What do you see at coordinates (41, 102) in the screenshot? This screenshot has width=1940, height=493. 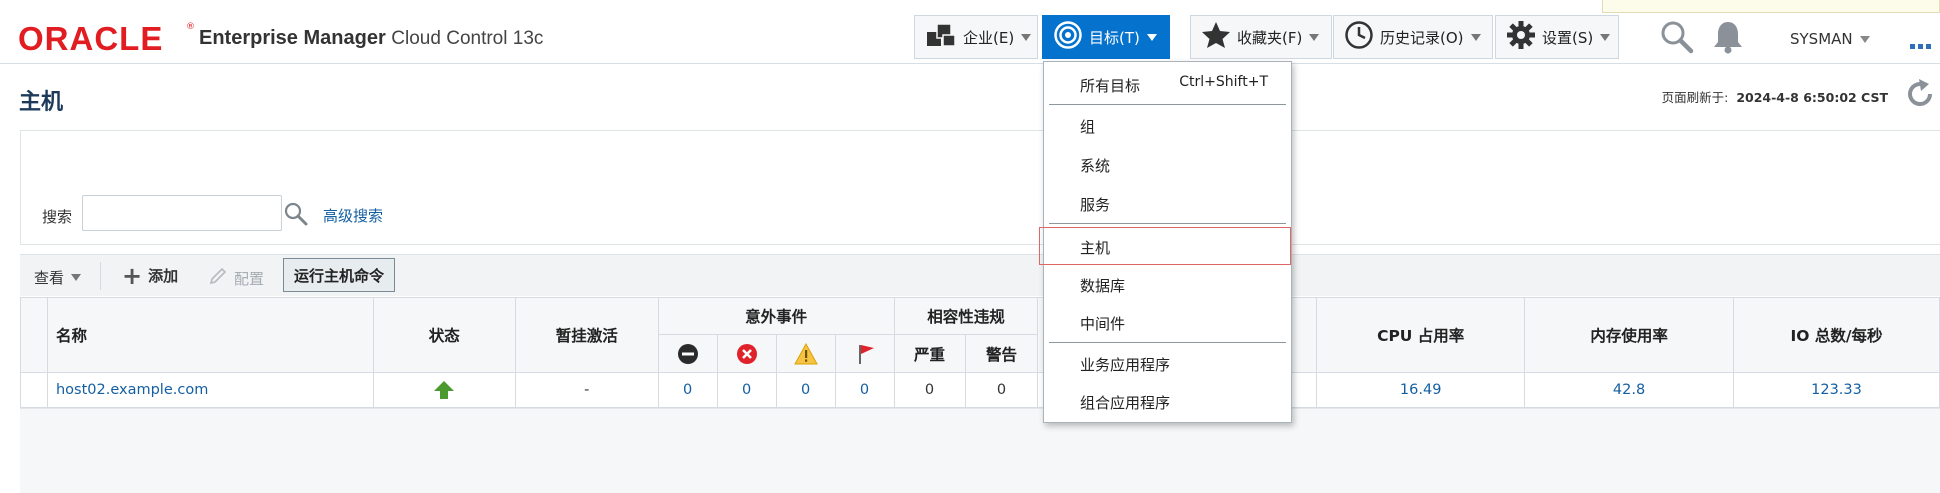 I see `page-title: 主机` at bounding box center [41, 102].